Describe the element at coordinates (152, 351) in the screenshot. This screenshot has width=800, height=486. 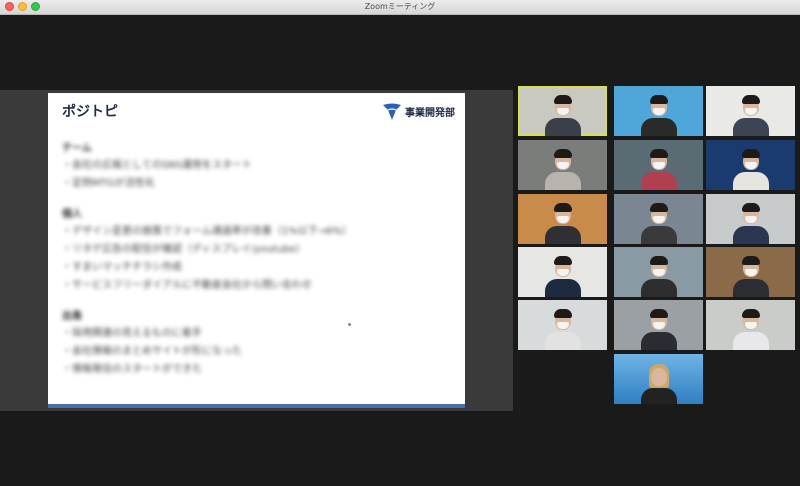
I see `slide-bullet: ・会社情報のまとめサイトが形になった` at that location.